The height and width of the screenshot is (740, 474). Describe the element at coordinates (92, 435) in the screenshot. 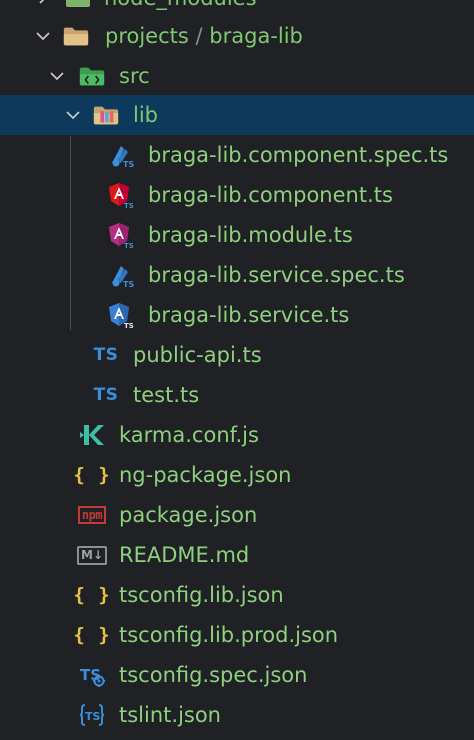

I see `karma-icon` at that location.